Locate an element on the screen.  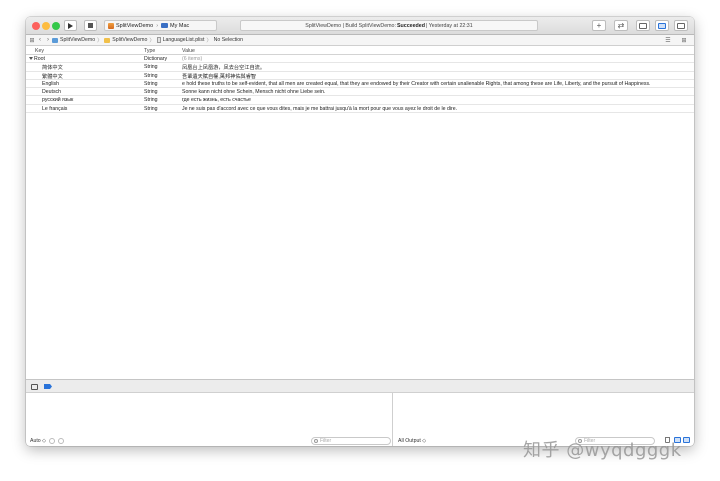
zoom-window-button is located at coordinates (56, 26).